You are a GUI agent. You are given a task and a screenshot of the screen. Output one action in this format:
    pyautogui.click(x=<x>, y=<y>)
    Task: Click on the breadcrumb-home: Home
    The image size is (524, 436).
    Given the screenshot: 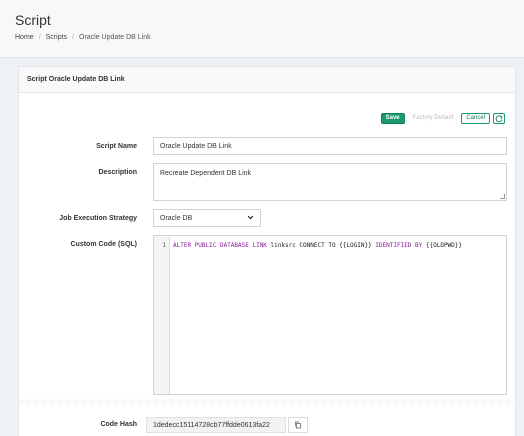 What is the action you would take?
    pyautogui.click(x=24, y=37)
    